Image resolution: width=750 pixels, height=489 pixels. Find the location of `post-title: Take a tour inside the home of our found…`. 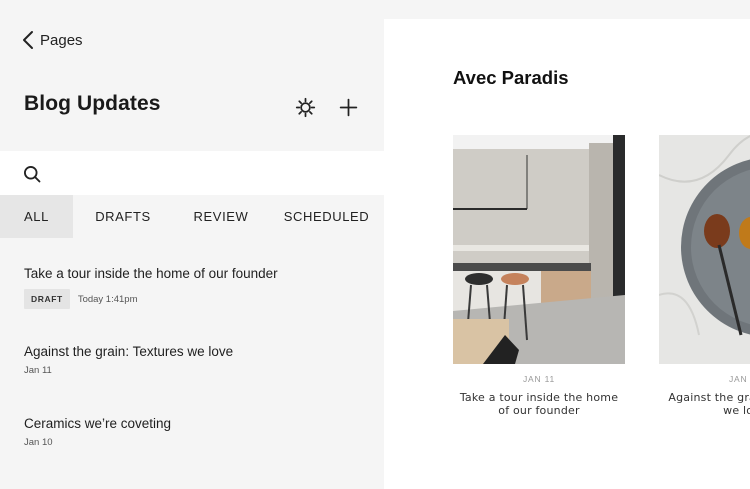

post-title: Take a tour inside the home of our found… is located at coordinates (151, 273).